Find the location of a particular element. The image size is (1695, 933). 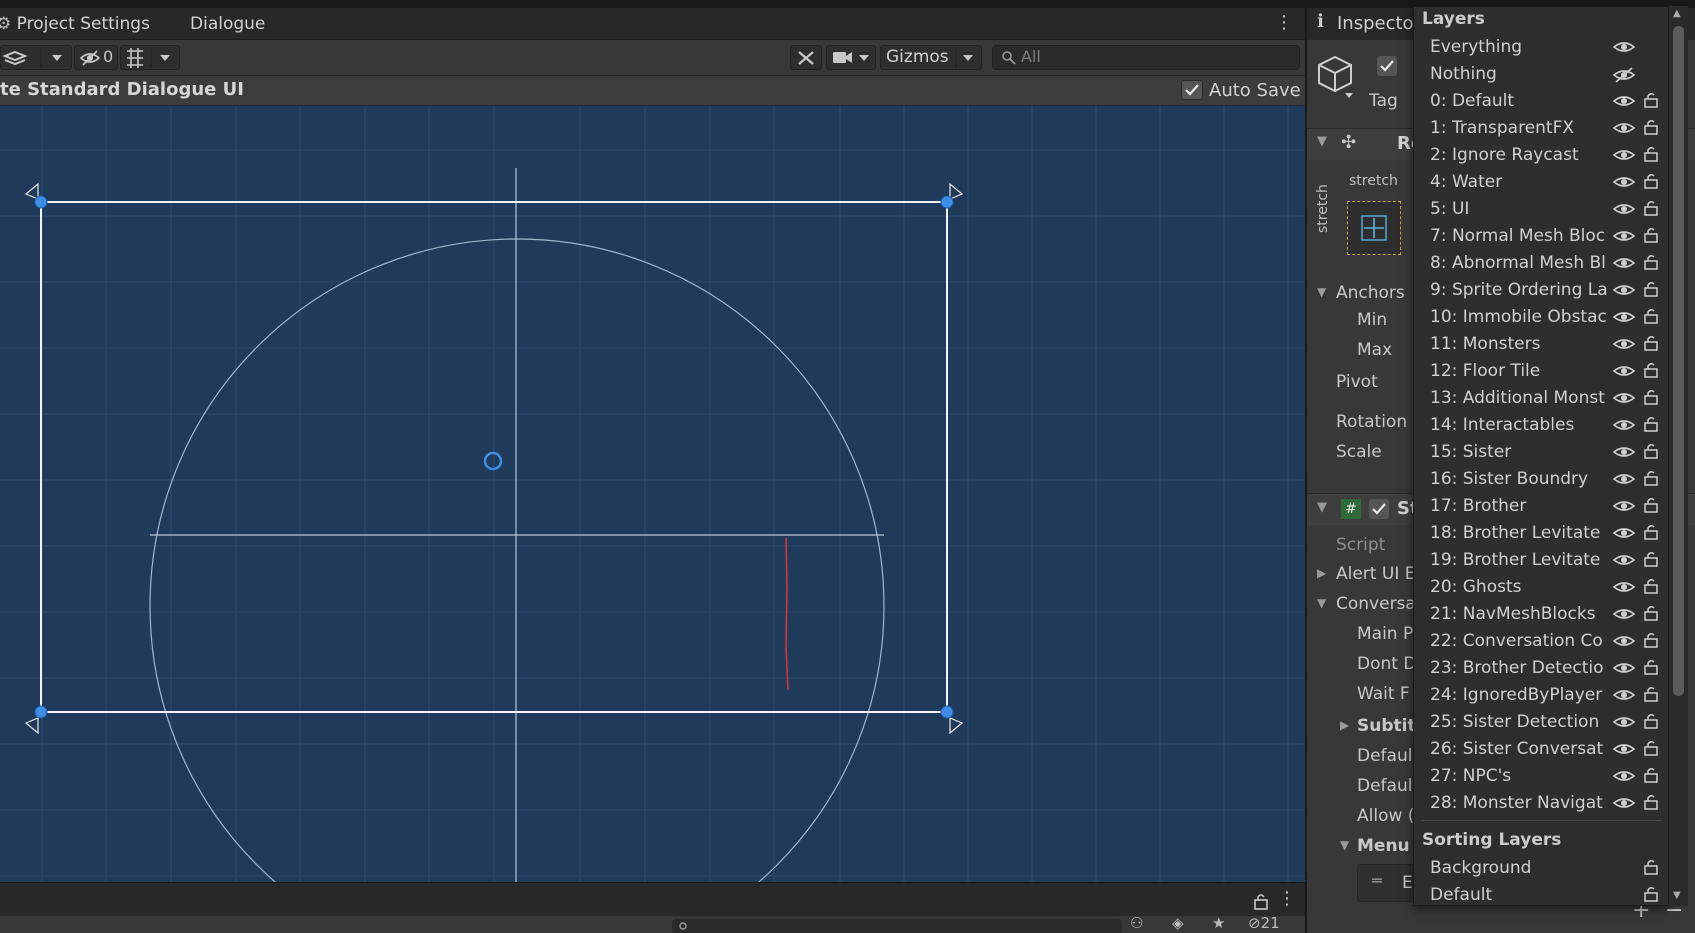

draw-mode-dropdown is located at coordinates (36, 57).